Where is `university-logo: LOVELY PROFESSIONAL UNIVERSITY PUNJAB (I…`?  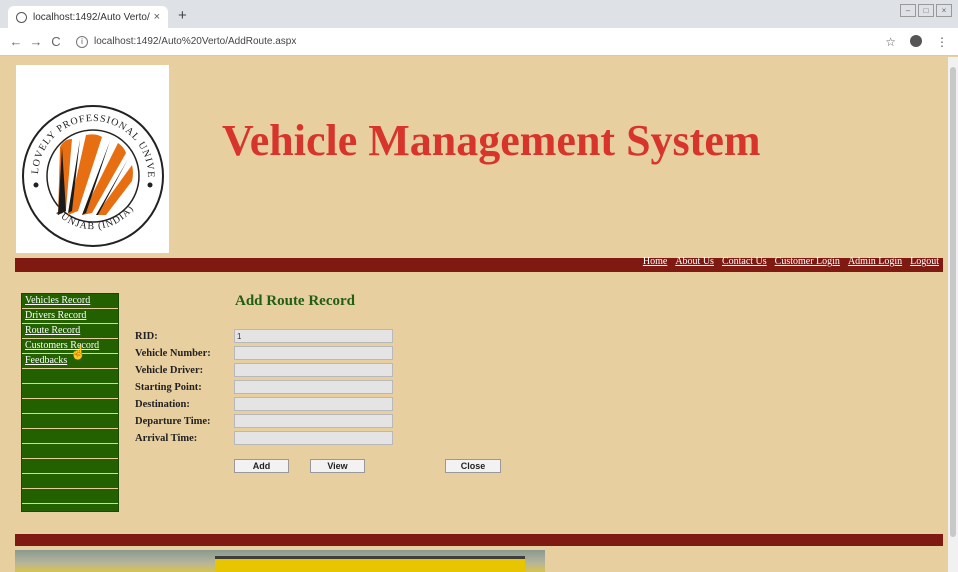
university-logo: LOVELY PROFESSIONAL UNIVERSITY PUNJAB (I… is located at coordinates (92, 159).